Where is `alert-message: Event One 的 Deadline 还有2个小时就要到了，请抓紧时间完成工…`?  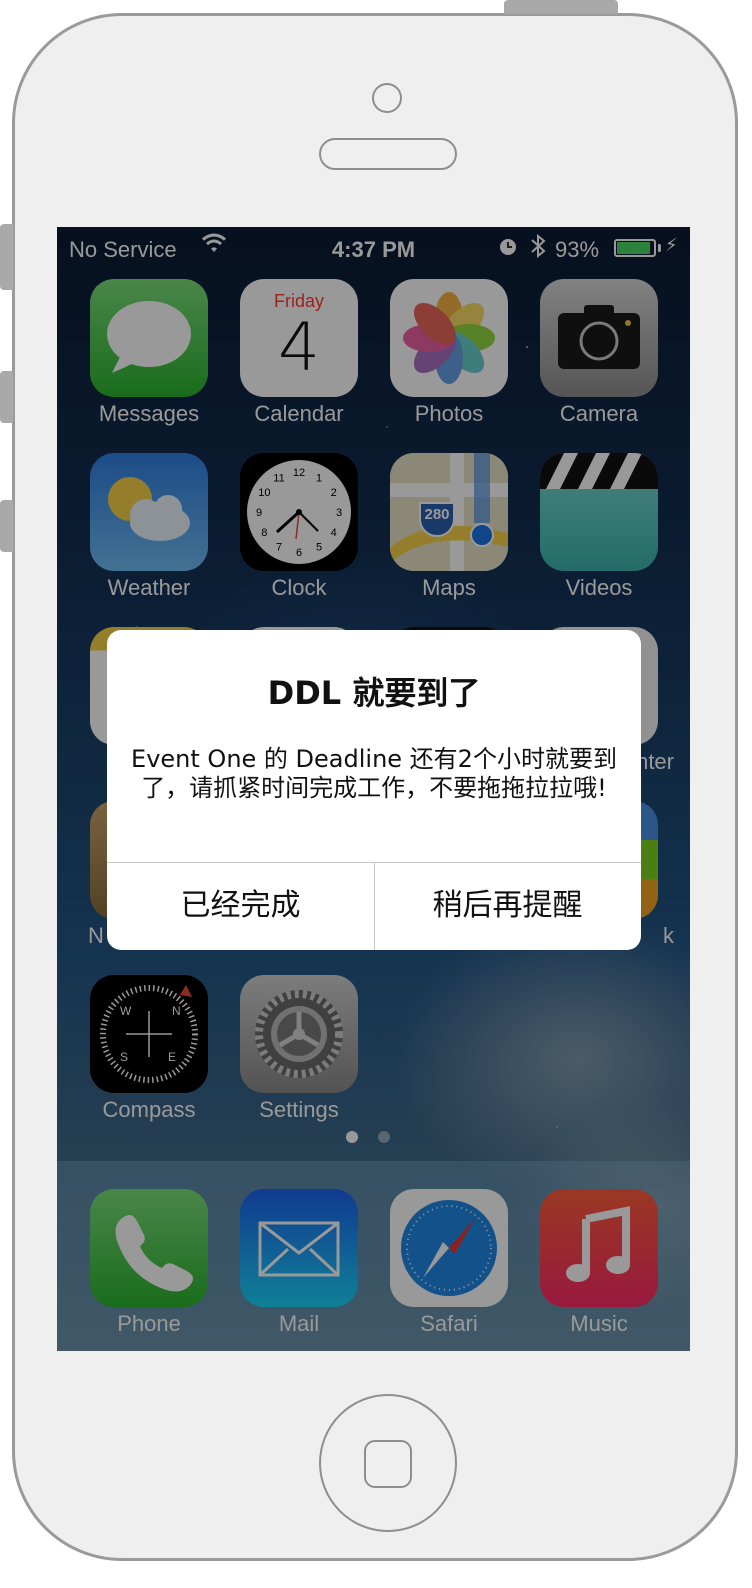 alert-message: Event One 的 Deadline 还有2个小时就要到了，请抓紧时间完成工… is located at coordinates (374, 773).